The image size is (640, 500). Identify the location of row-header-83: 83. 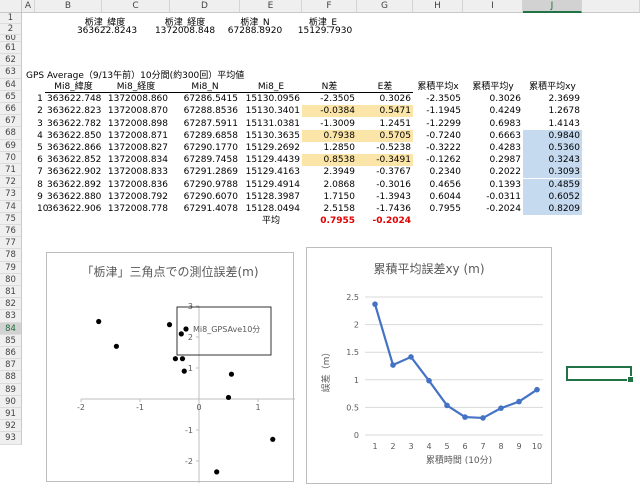
(11, 316).